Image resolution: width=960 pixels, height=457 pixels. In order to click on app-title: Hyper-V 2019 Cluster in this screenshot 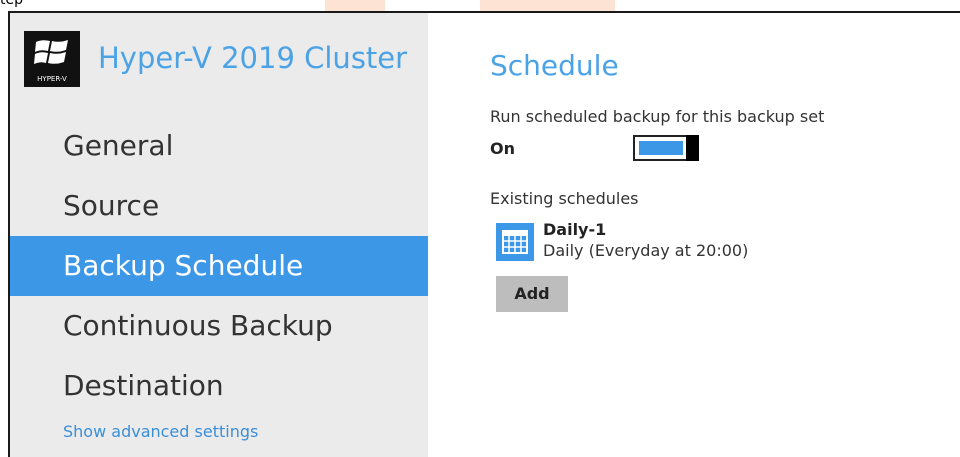, I will do `click(253, 58)`.